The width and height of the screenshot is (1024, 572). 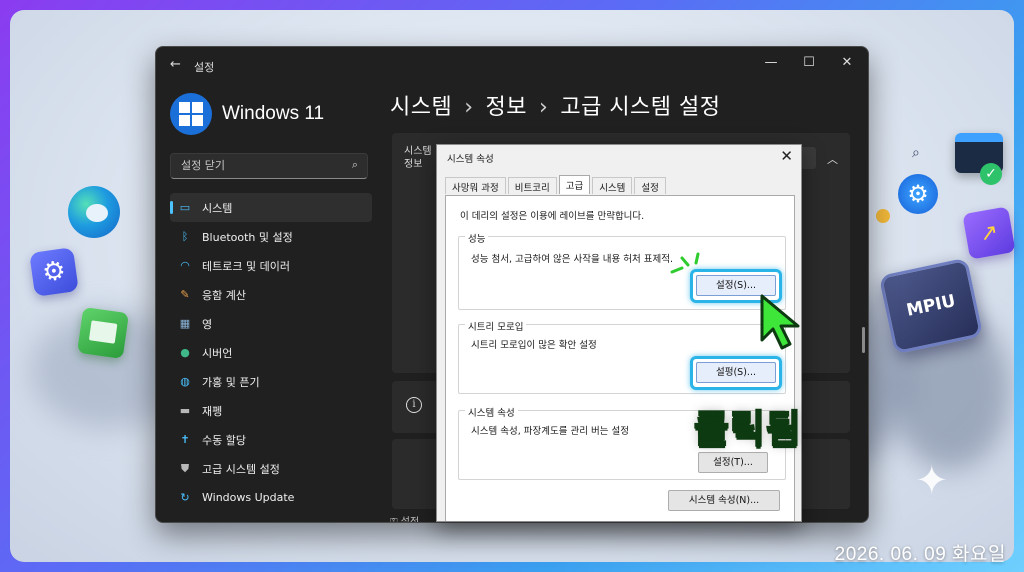 What do you see at coordinates (786, 156) in the screenshot?
I see `dialog-close-icon: ✕` at bounding box center [786, 156].